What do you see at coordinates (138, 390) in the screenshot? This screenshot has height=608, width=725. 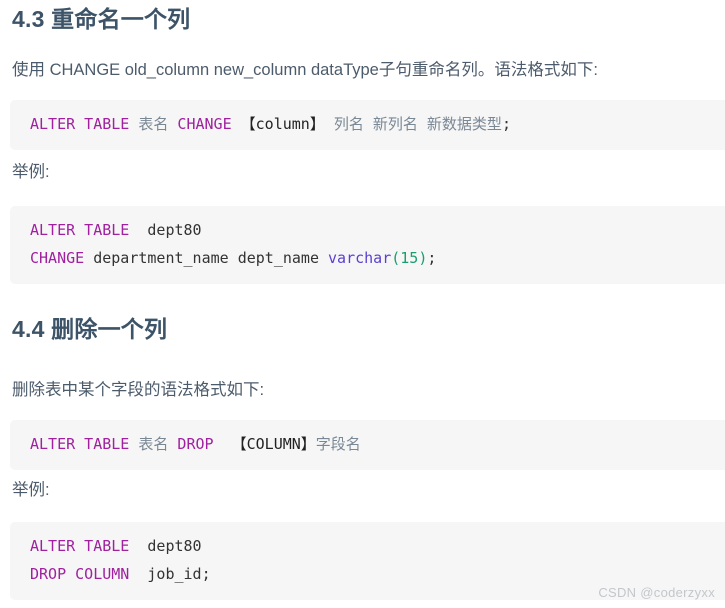 I see `section-intro-4-4: 删除表中某个字段的语法格式如下:` at bounding box center [138, 390].